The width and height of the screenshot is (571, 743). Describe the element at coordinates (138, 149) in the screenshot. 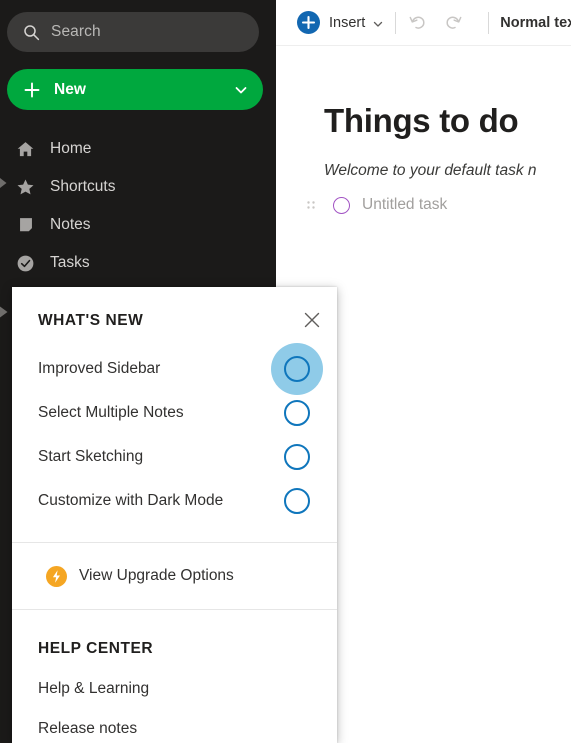

I see `sidebar-item-home: Home` at that location.